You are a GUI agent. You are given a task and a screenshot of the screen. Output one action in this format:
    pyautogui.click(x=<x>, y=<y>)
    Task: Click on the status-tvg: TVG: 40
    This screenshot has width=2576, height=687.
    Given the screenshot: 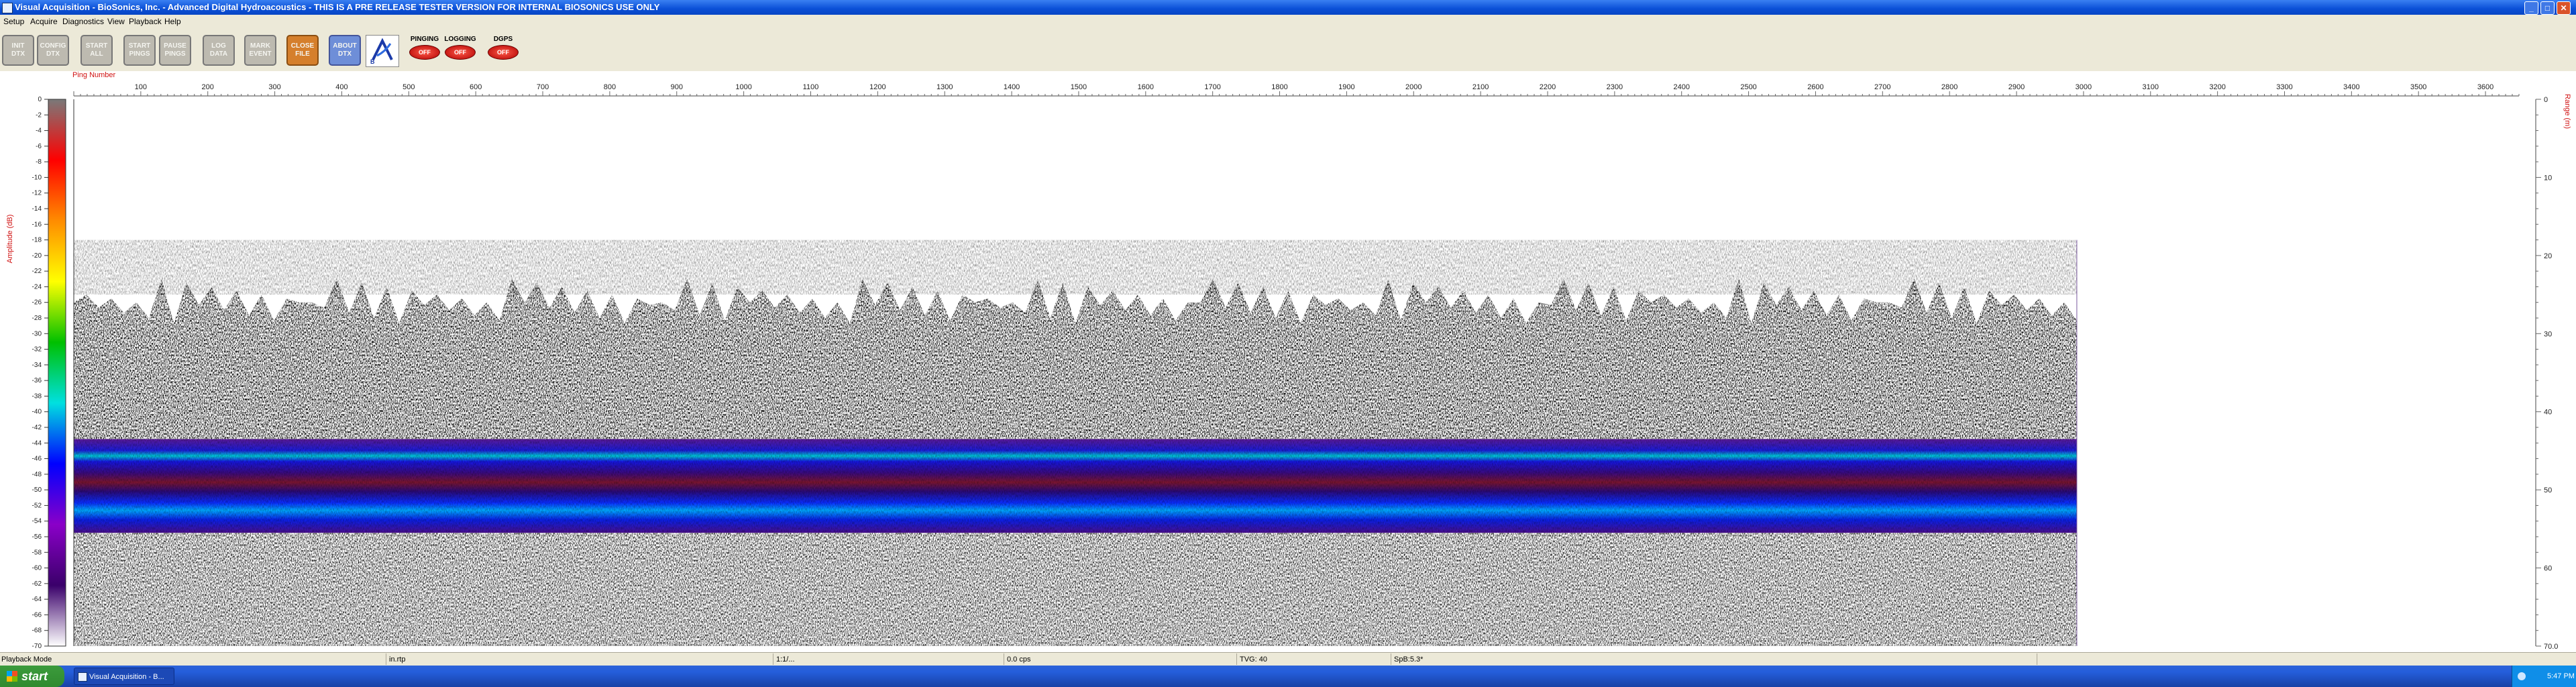 What is the action you would take?
    pyautogui.click(x=1253, y=659)
    